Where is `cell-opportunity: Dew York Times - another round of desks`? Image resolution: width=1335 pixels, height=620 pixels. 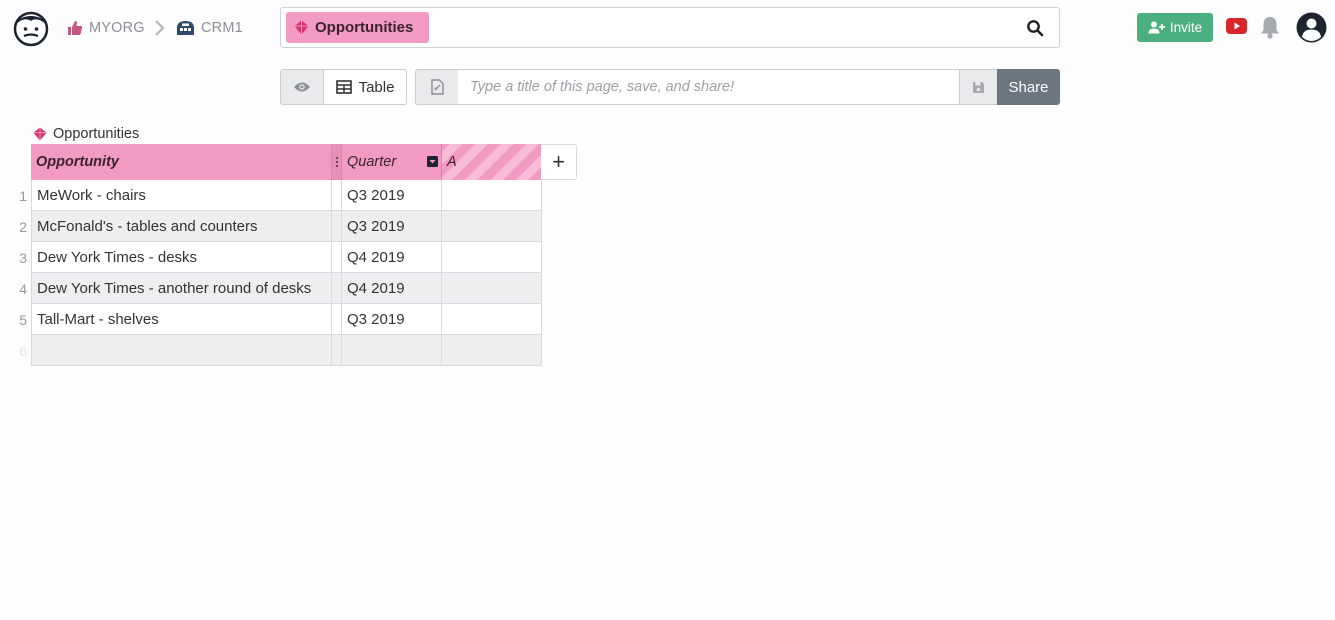
cell-opportunity: Dew York Times - another round of desks is located at coordinates (181, 288).